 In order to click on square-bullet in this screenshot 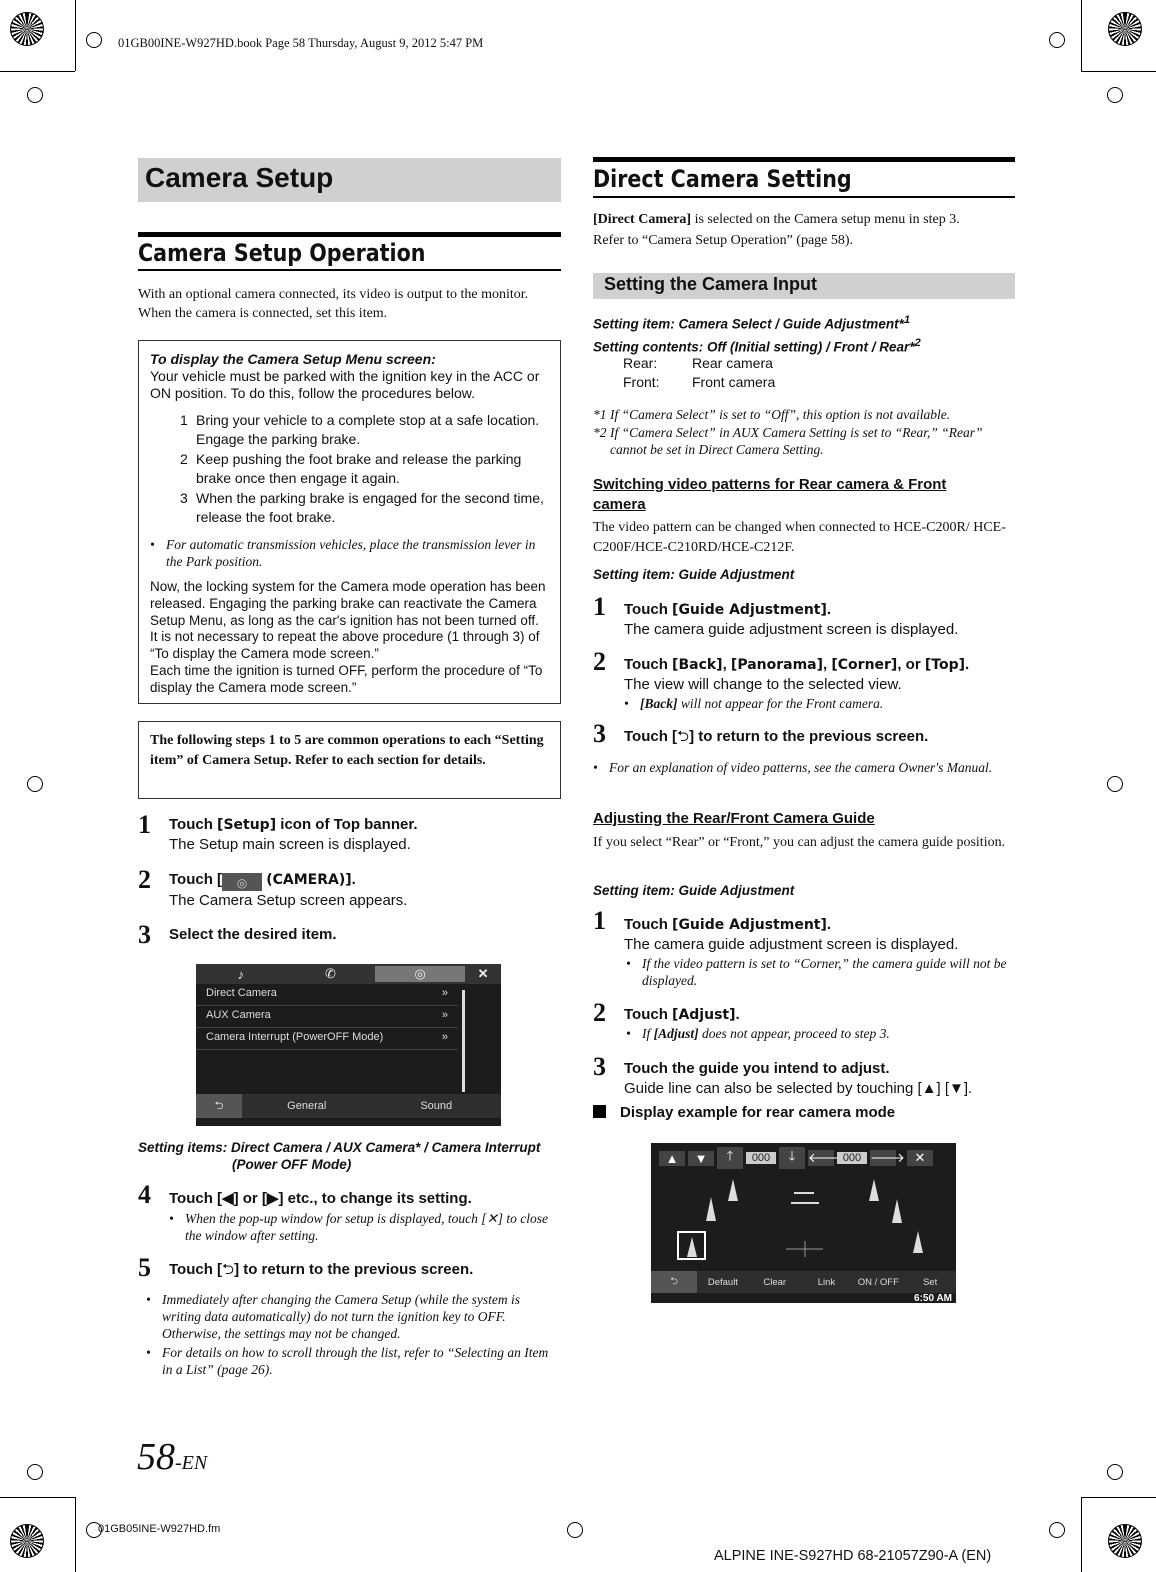, I will do `click(599, 1111)`.